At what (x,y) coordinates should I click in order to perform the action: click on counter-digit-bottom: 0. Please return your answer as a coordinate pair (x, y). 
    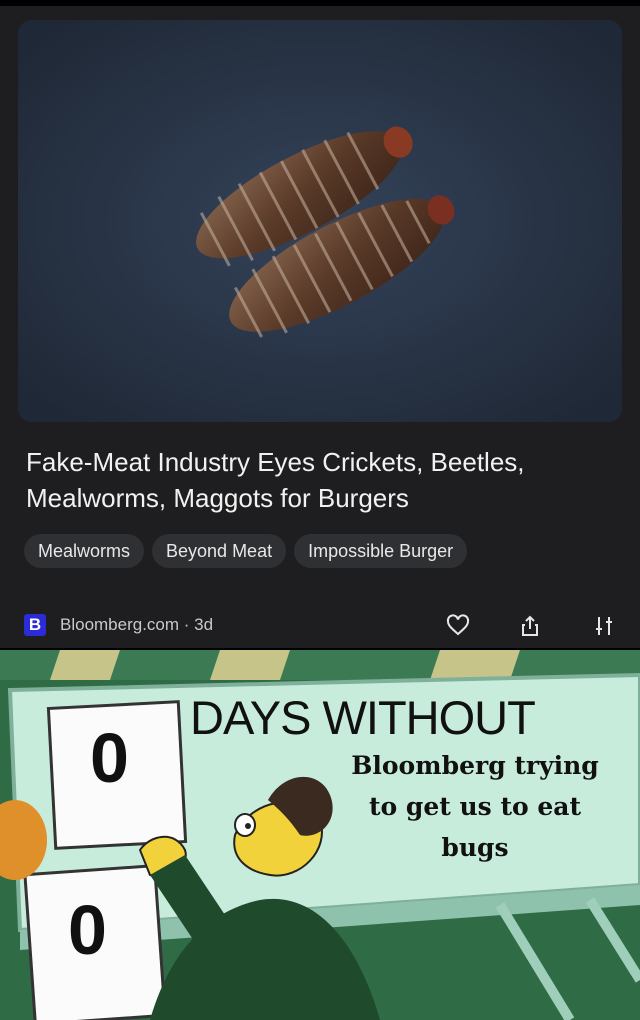
    Looking at the image, I should click on (87, 930).